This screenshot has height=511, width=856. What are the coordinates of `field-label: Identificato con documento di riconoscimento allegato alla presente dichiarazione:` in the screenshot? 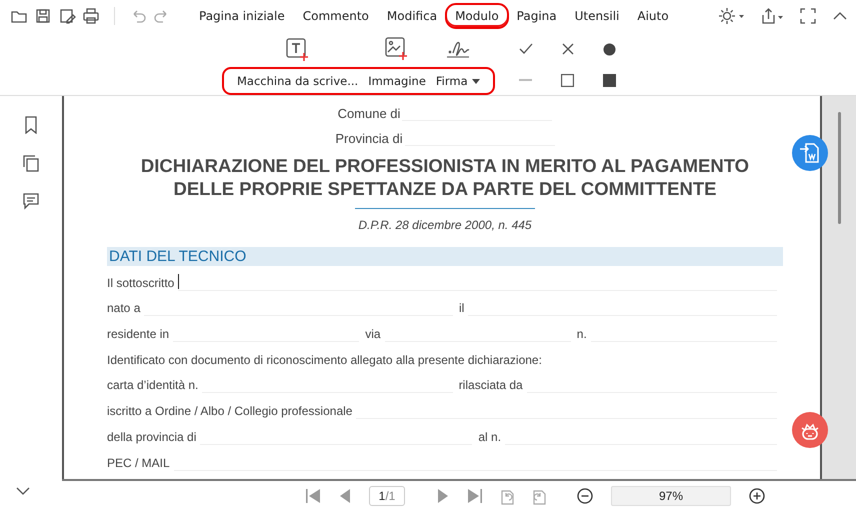 It's located at (324, 360).